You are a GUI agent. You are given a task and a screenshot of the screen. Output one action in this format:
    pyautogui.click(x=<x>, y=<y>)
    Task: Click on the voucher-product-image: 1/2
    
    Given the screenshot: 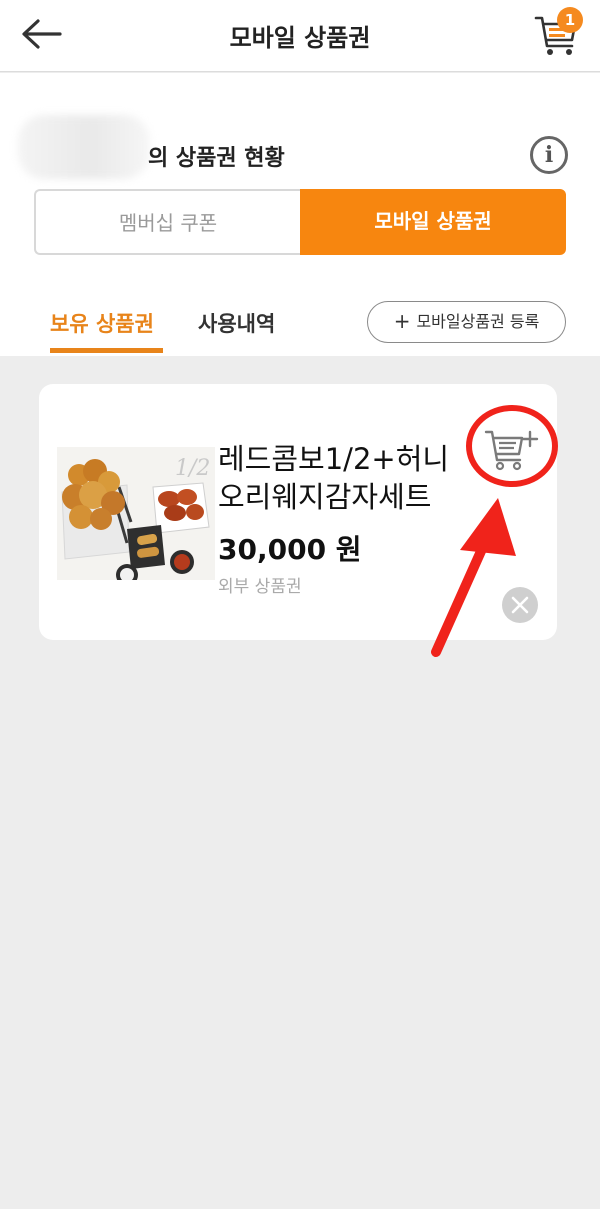 What is the action you would take?
    pyautogui.click(x=136, y=513)
    